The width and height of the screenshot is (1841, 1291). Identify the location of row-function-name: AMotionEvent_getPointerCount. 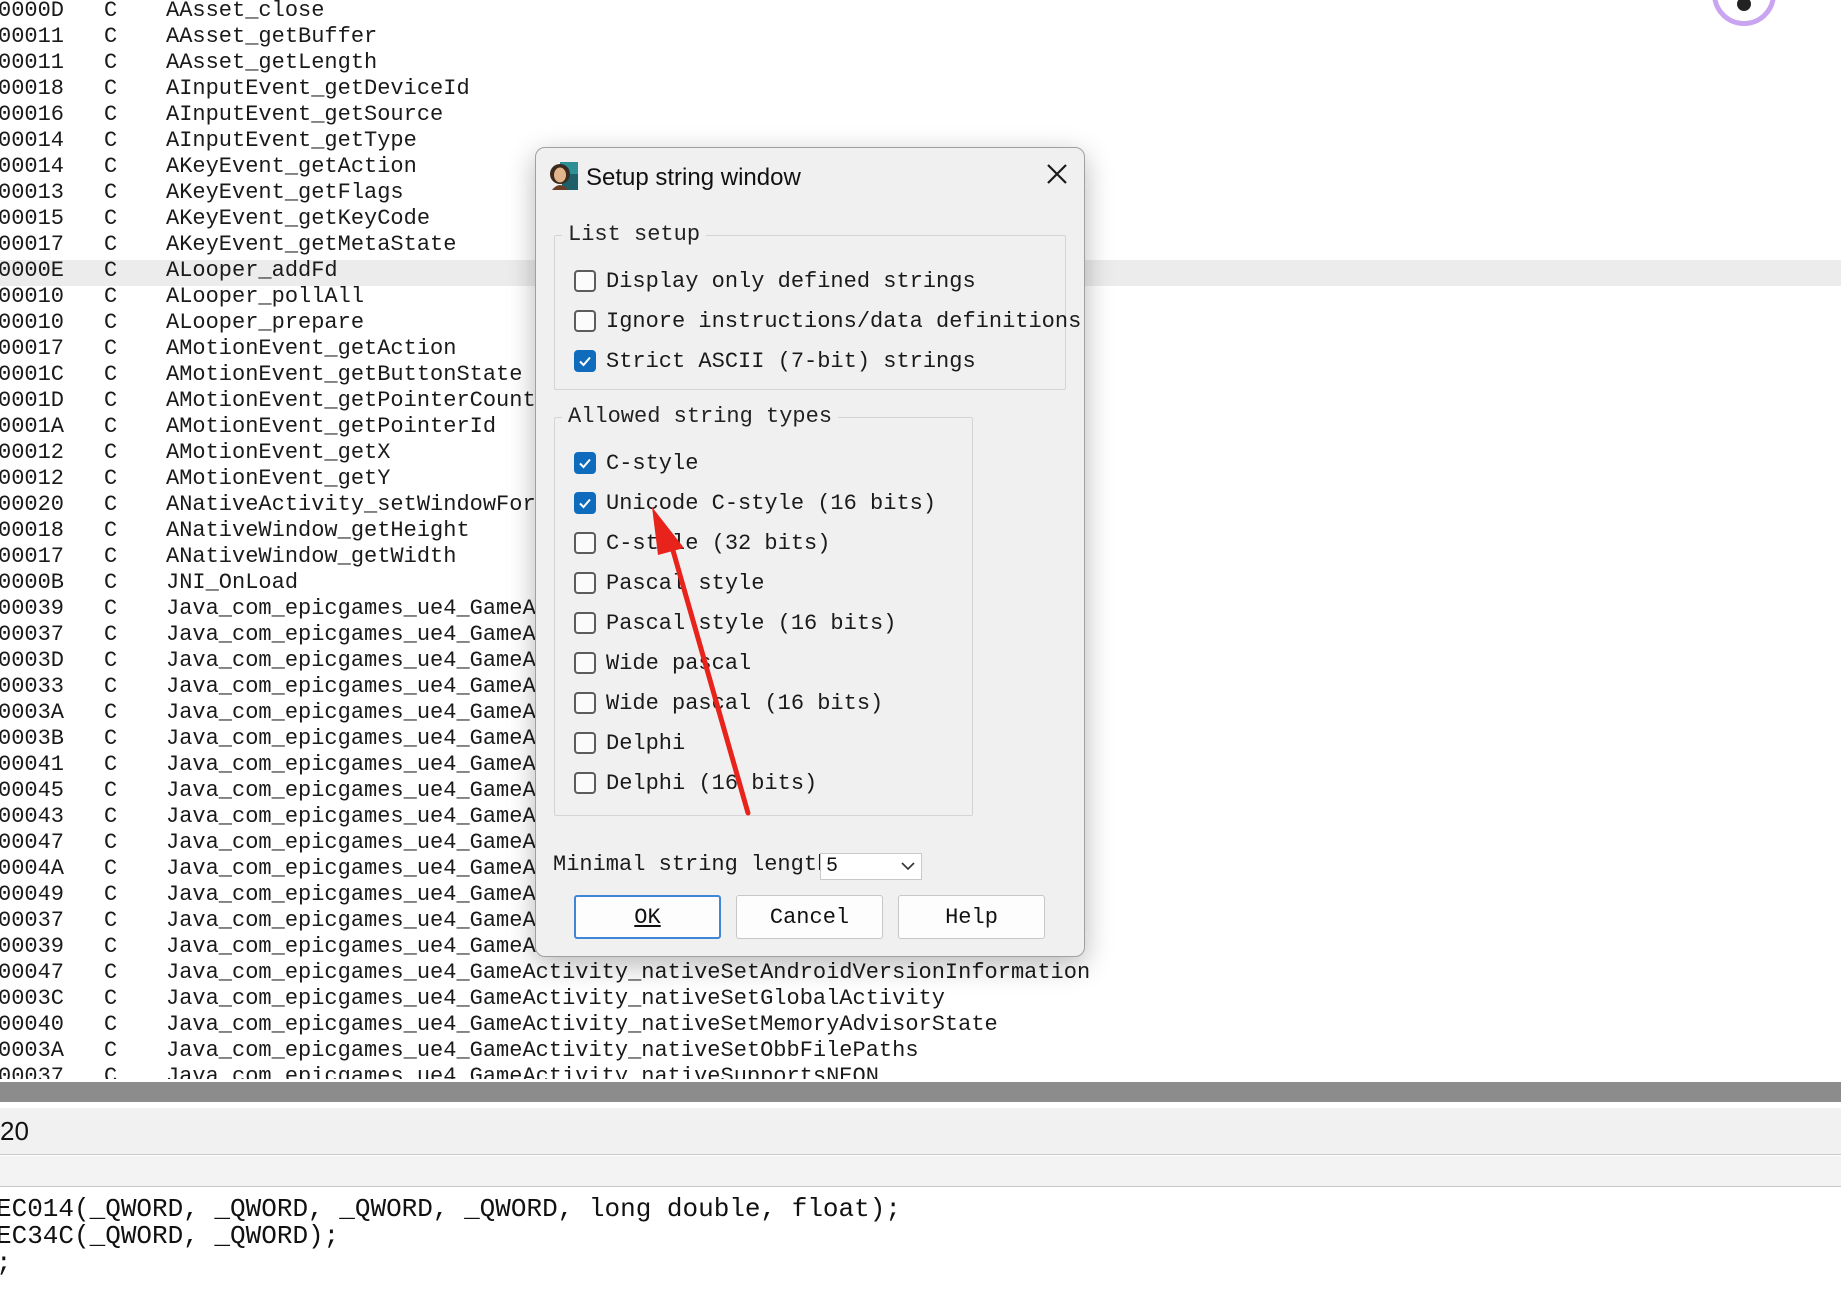
(351, 400).